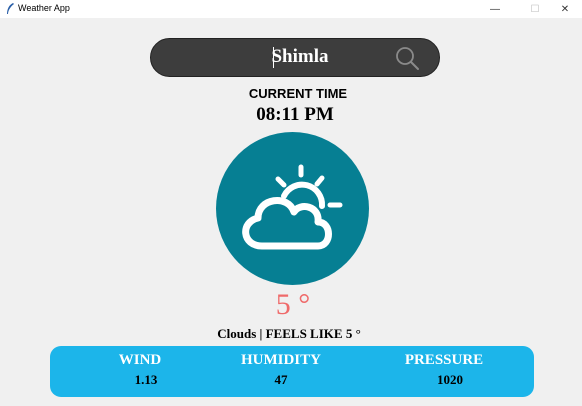  Describe the element at coordinates (300, 57) in the screenshot. I see `search-input` at that location.